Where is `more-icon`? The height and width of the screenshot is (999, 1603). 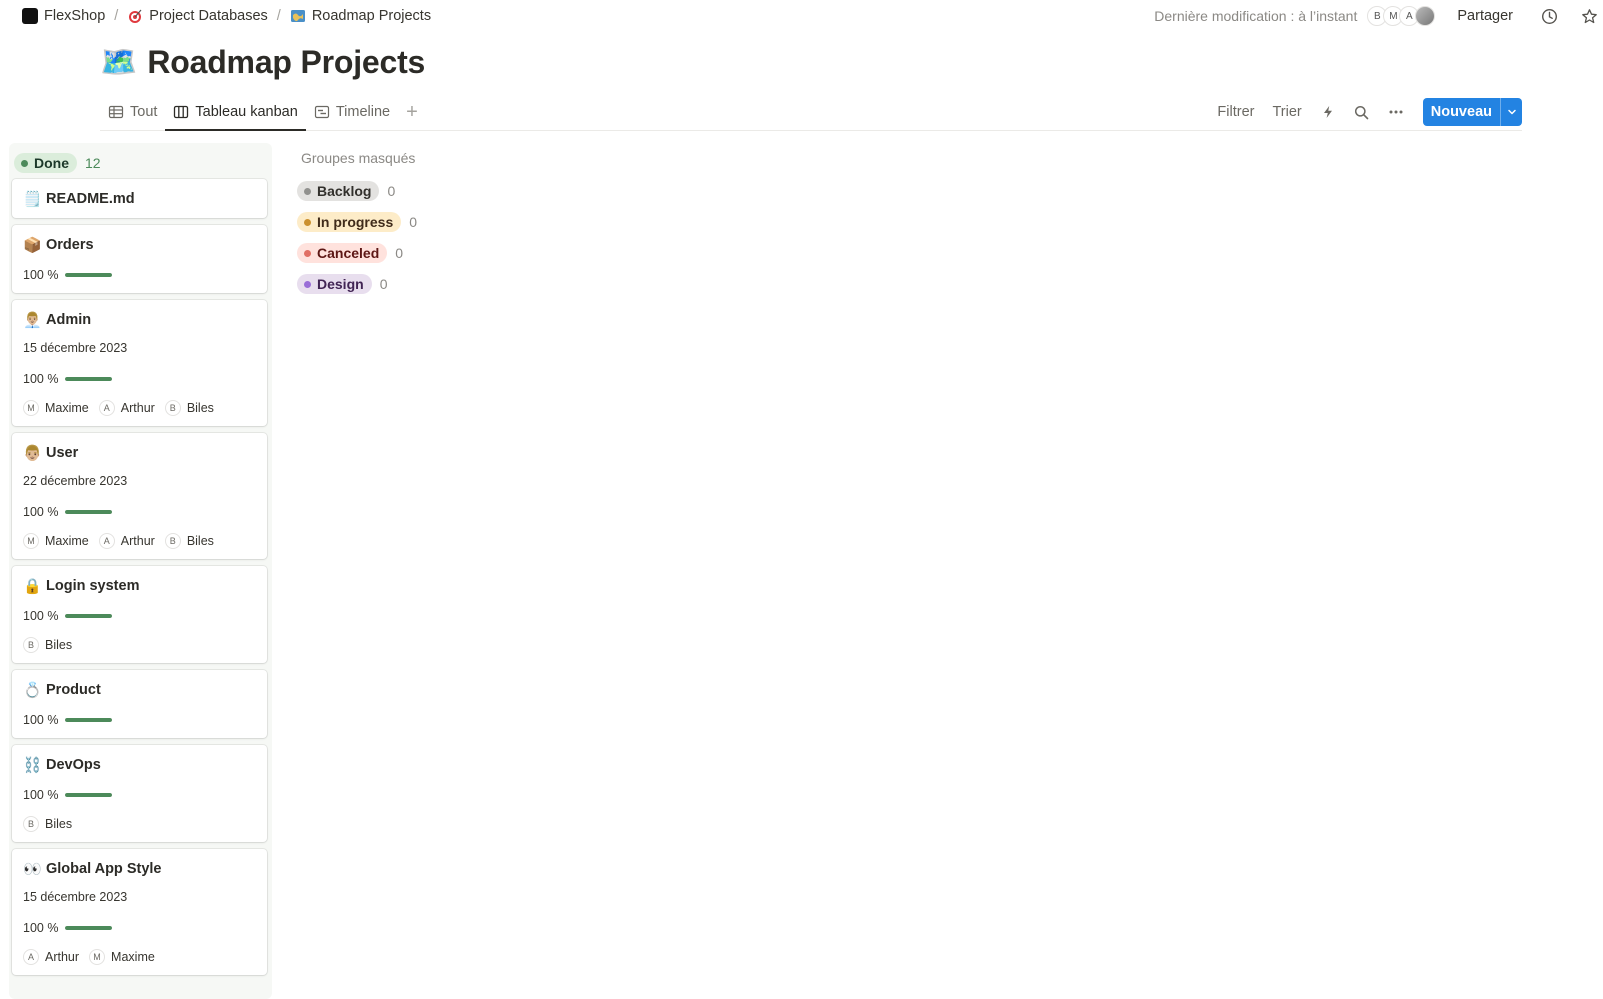
more-icon is located at coordinates (1396, 112).